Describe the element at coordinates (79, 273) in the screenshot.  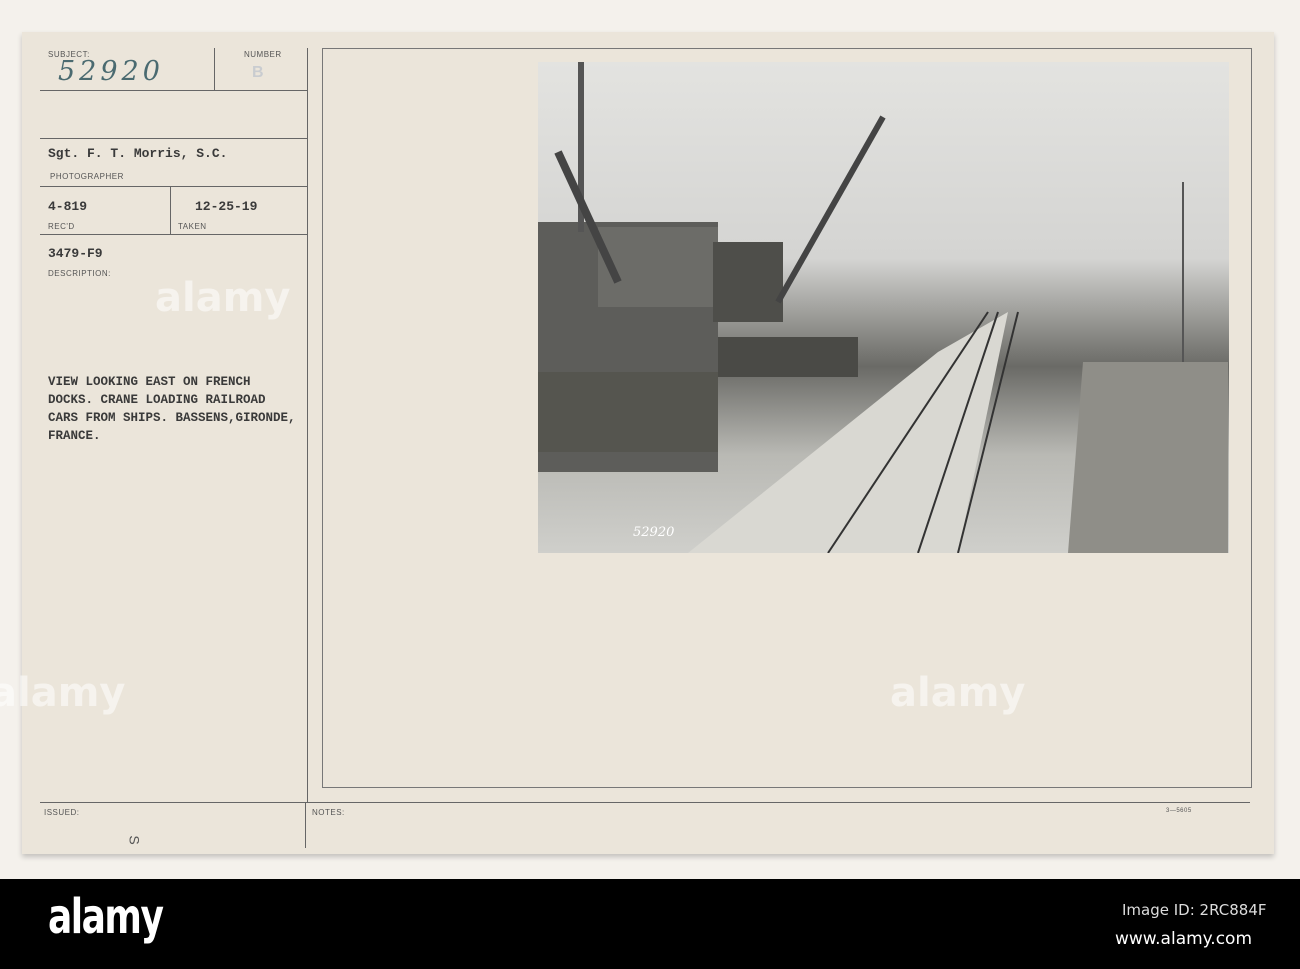
I see `description-label: DESCRIPTION:` at that location.